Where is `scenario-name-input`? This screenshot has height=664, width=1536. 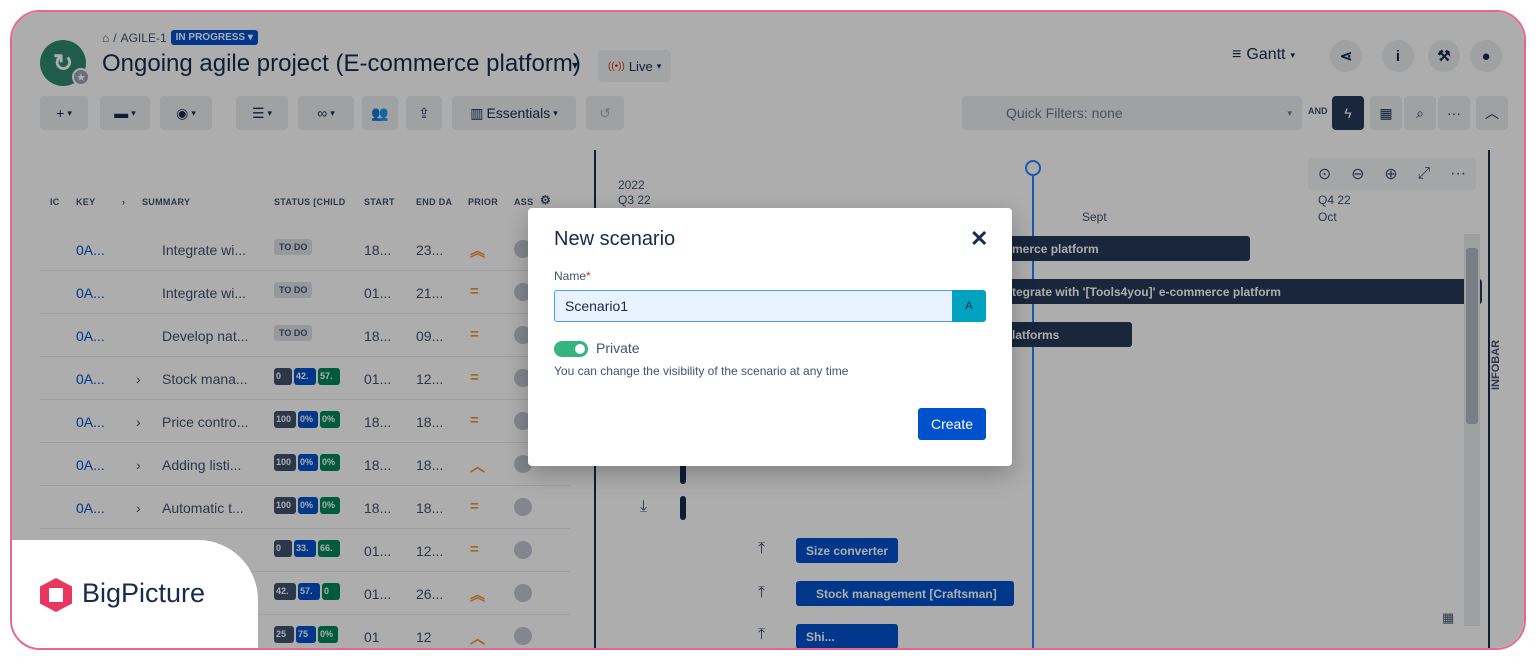 scenario-name-input is located at coordinates (754, 306).